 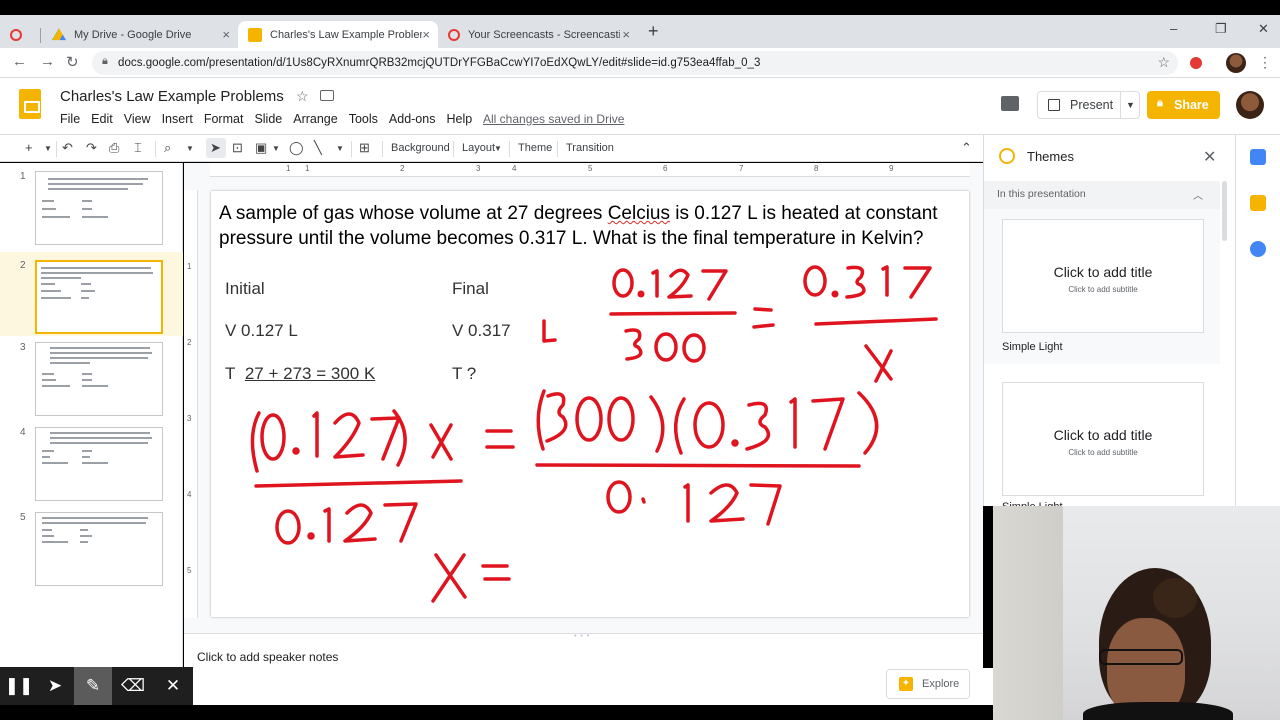 What do you see at coordinates (268, 119) in the screenshot?
I see `menu-slide: Slide` at bounding box center [268, 119].